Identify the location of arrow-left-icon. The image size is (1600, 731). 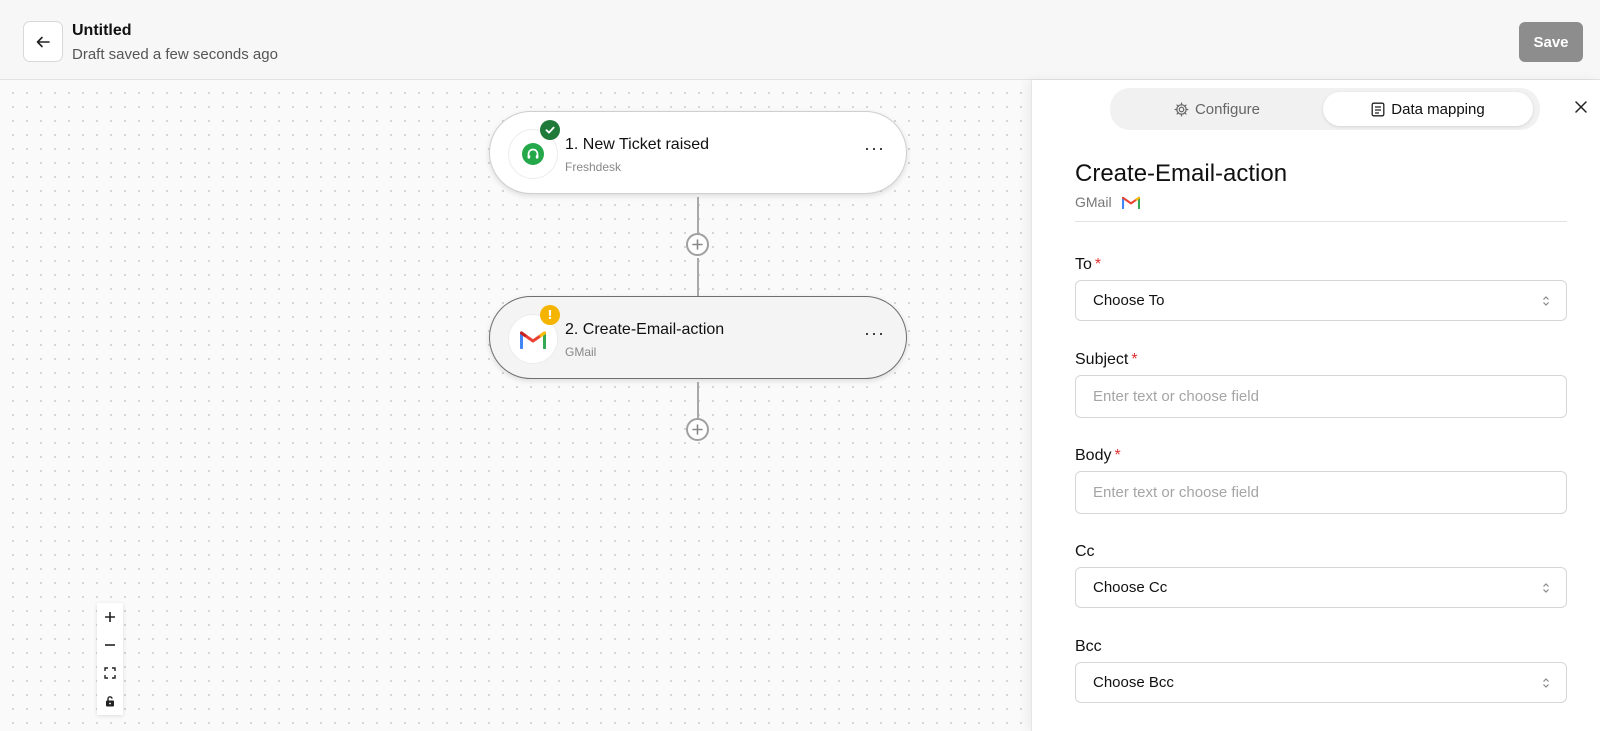
(43, 41).